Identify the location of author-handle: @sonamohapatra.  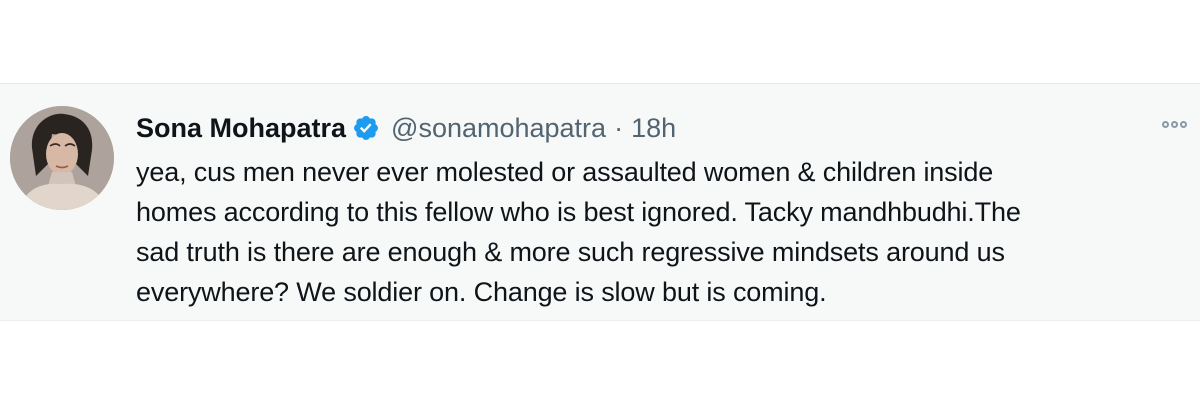
(498, 128).